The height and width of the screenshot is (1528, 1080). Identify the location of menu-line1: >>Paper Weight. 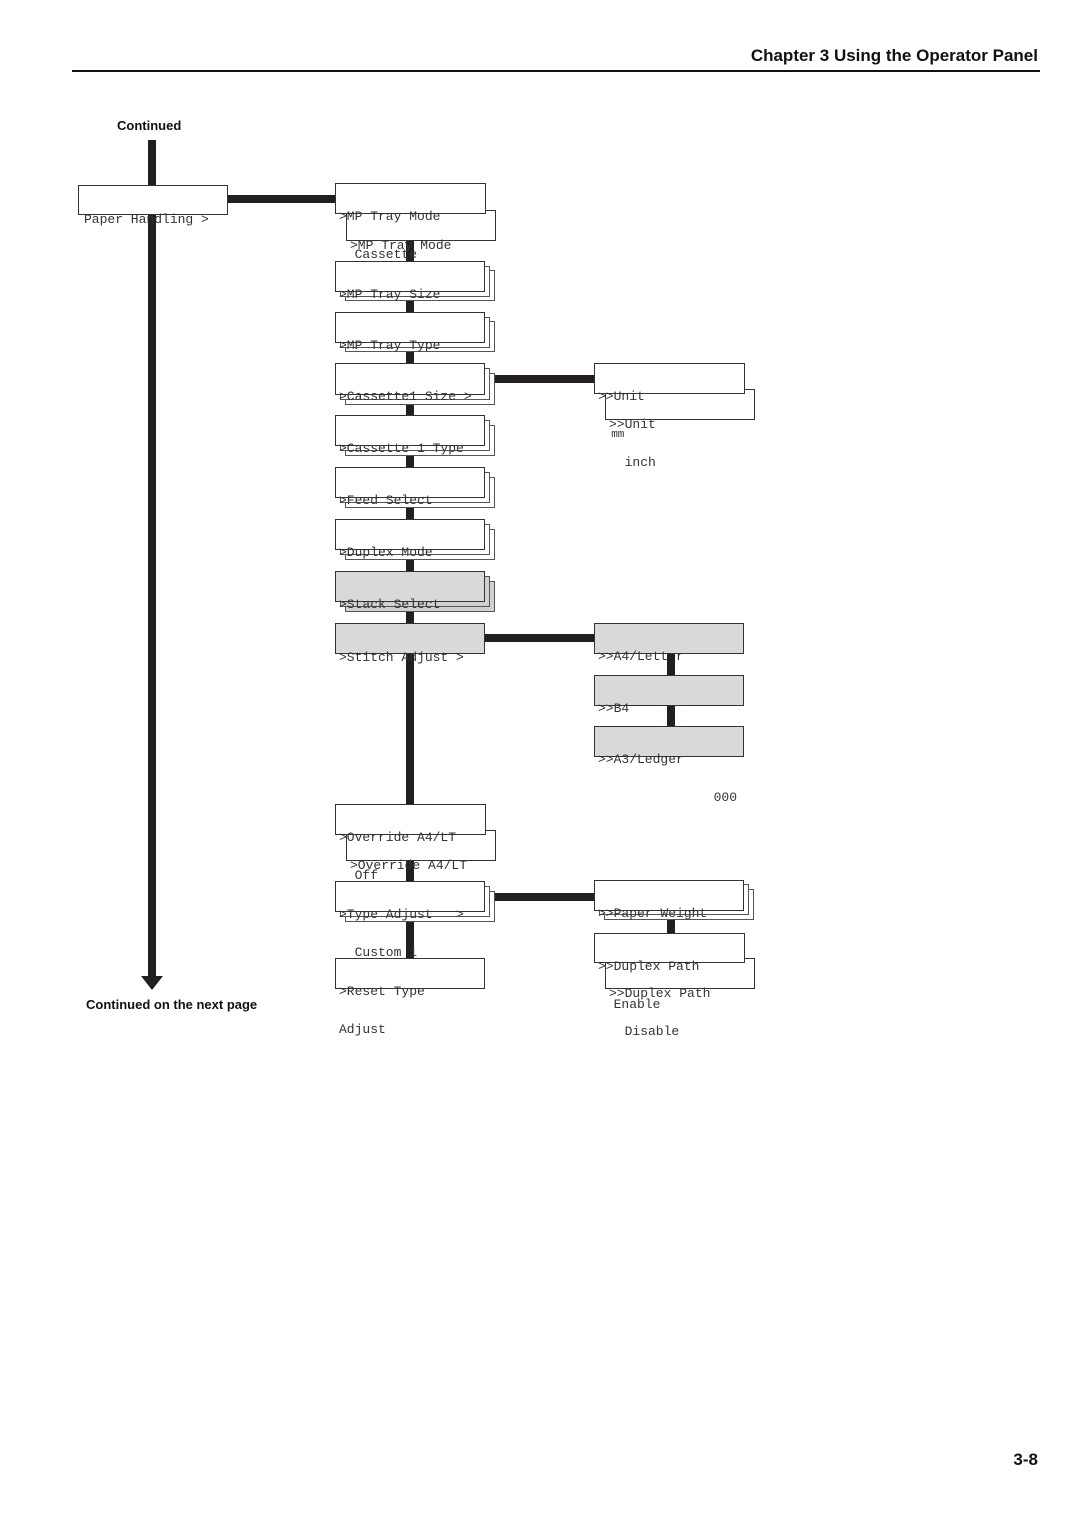
(653, 913).